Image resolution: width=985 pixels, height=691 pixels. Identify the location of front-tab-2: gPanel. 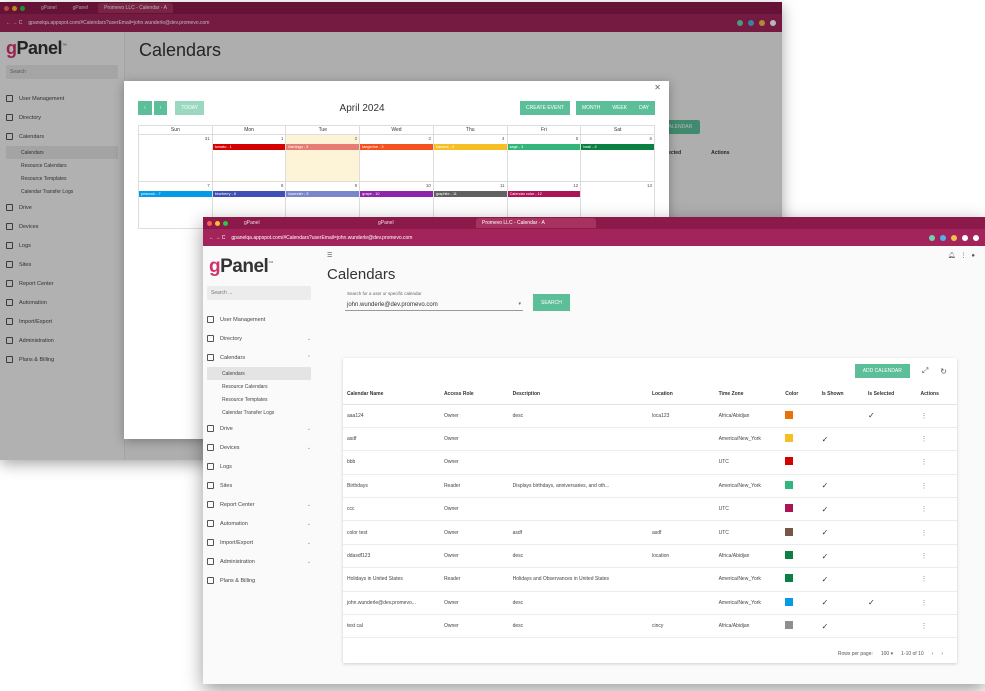
(422, 223).